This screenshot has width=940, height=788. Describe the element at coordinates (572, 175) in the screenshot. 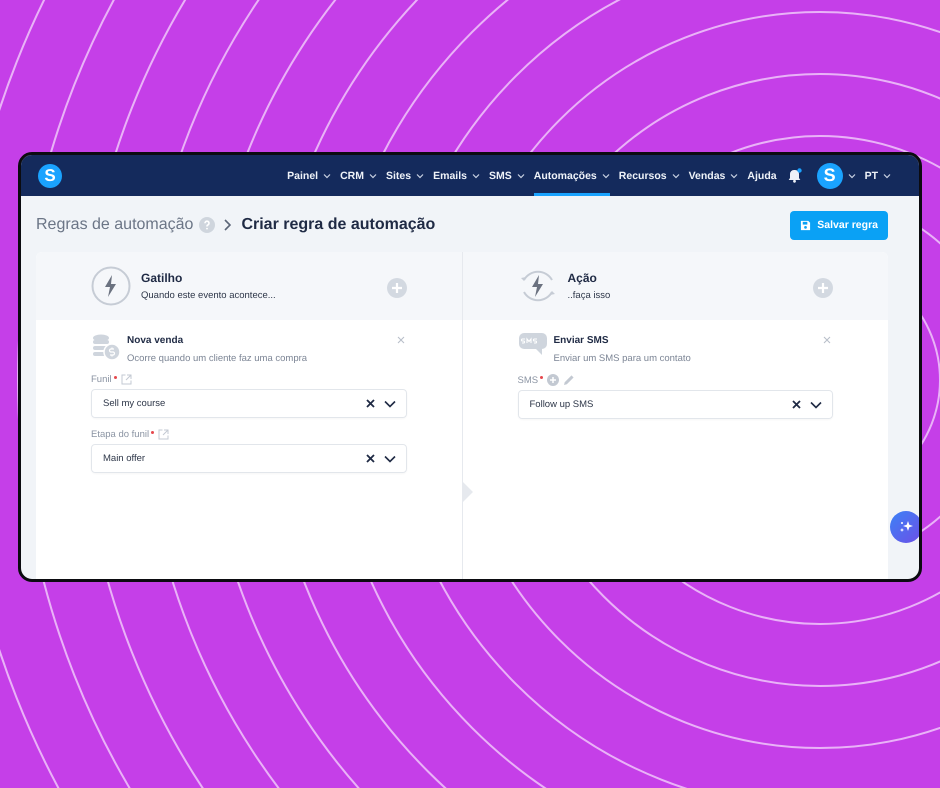

I see `nav-menu-item: Automações` at that location.